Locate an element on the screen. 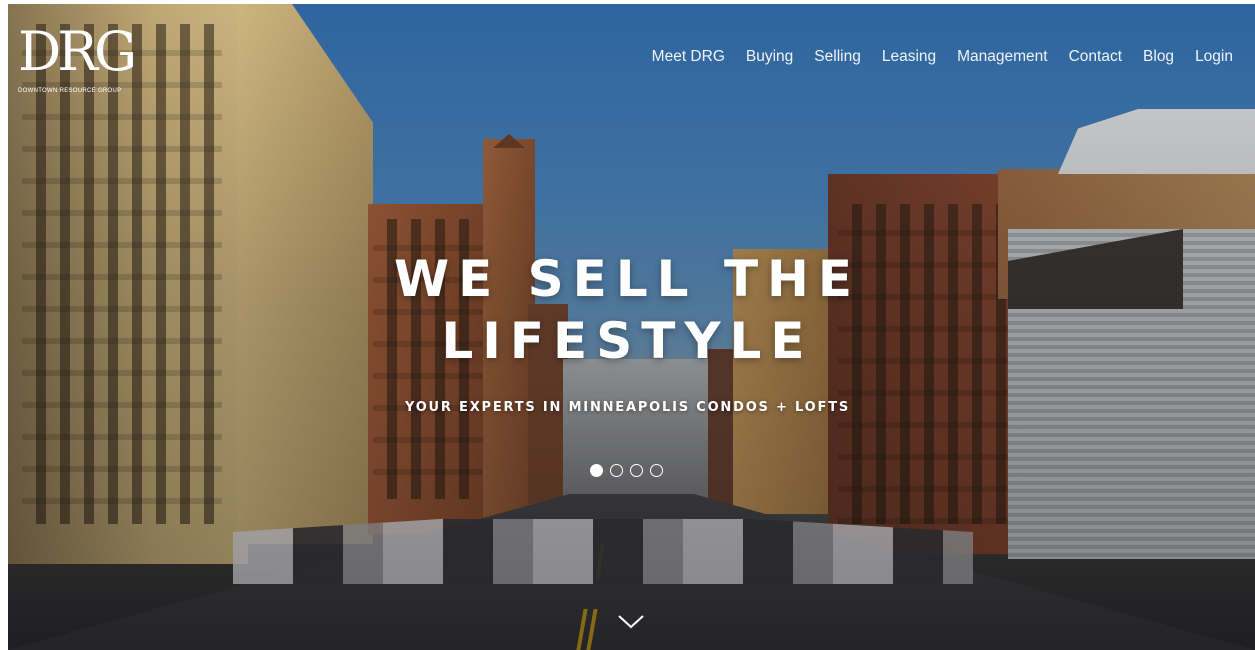  slider-dots is located at coordinates (626, 470).